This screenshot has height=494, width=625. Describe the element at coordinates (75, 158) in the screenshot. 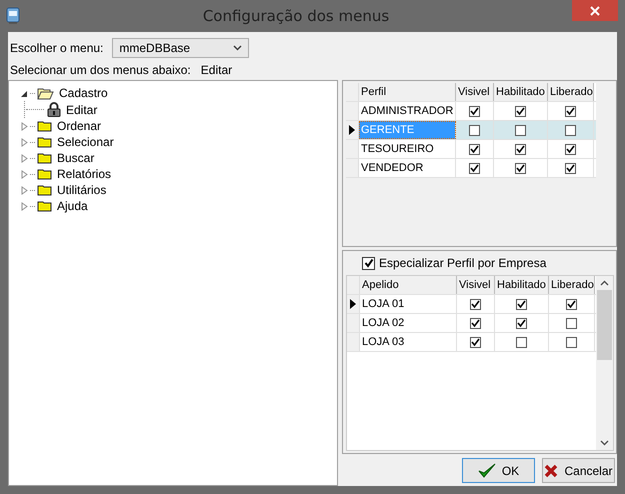

I see `tree-item: Buscar` at that location.